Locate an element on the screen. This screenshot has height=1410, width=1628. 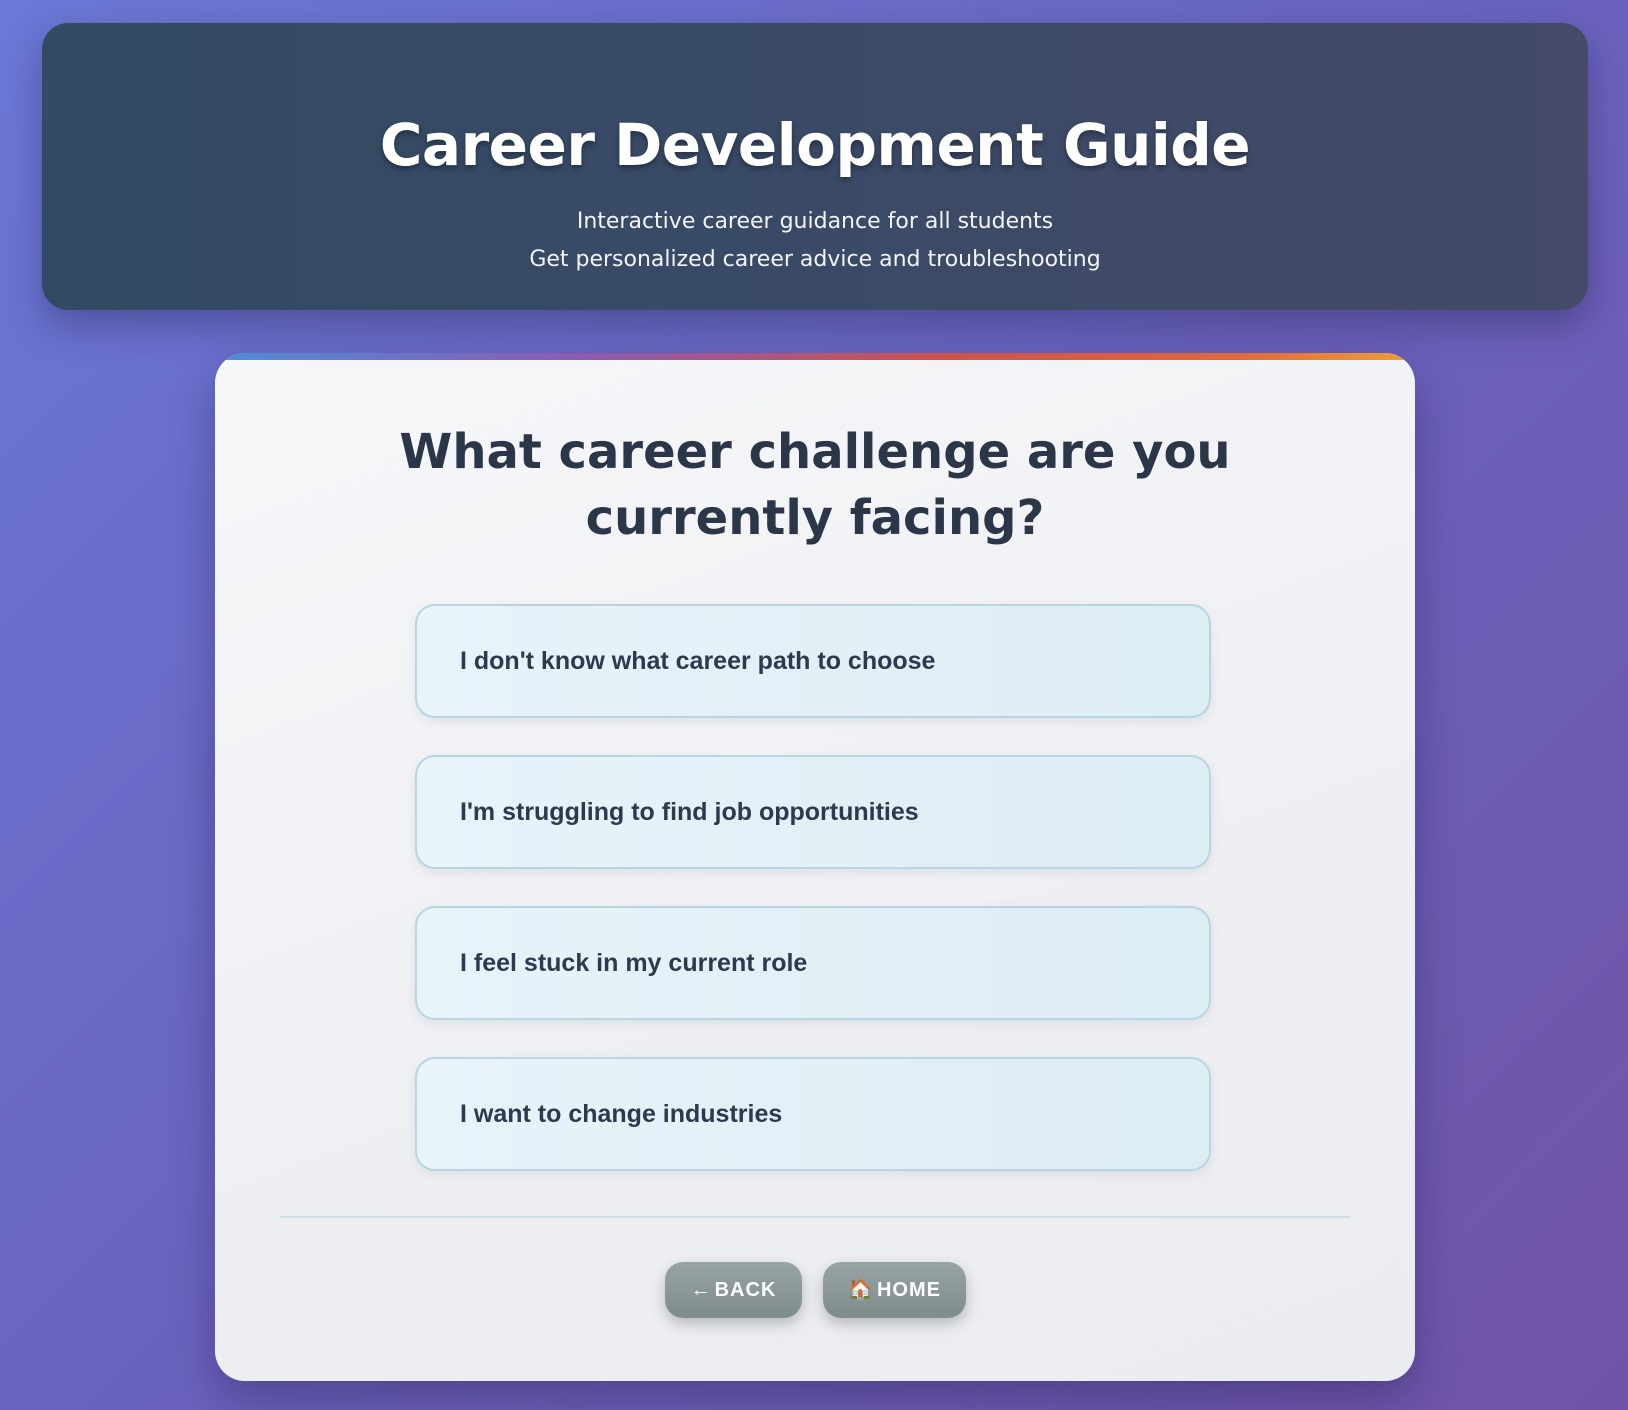
home-button: 🏠 HOME is located at coordinates (894, 1290).